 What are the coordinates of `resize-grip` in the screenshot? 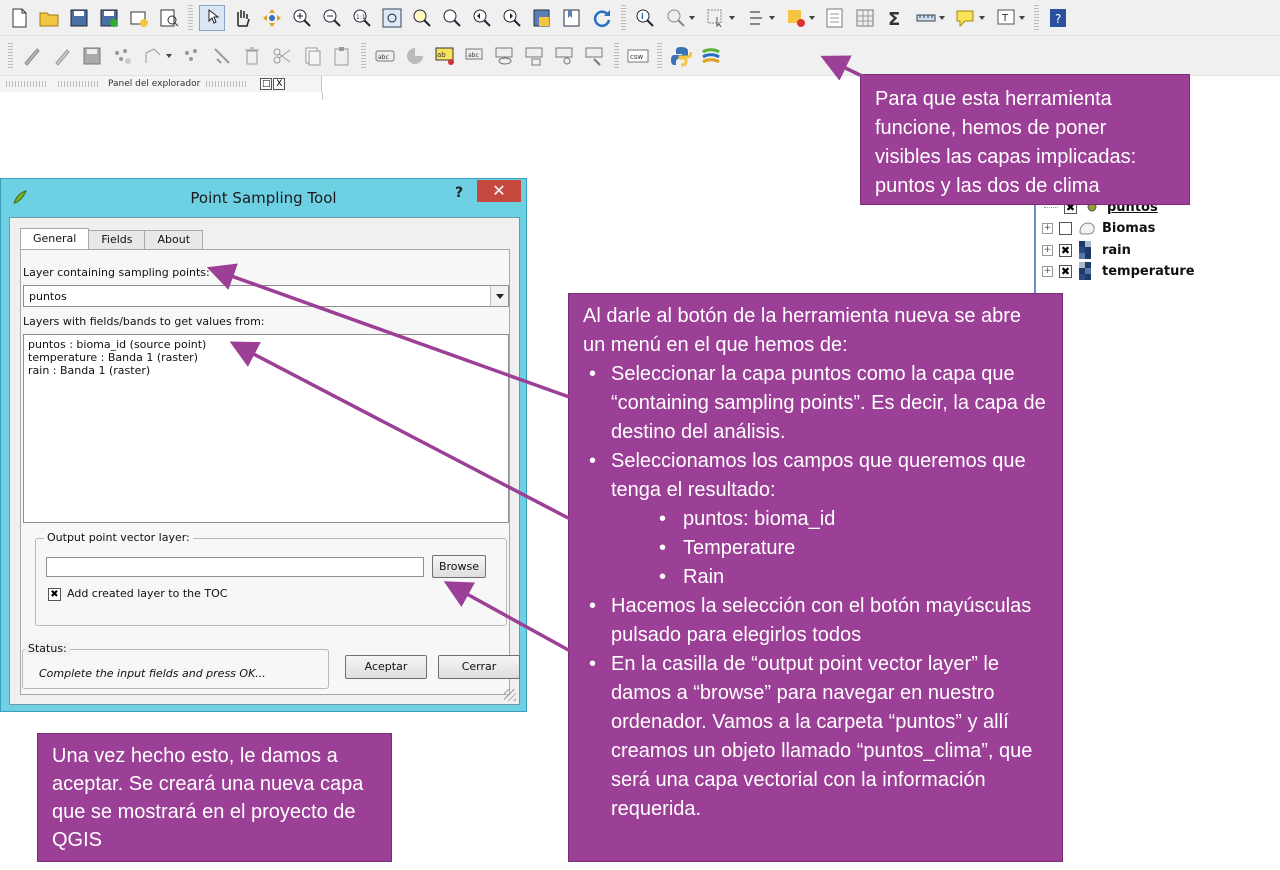 It's located at (510, 695).